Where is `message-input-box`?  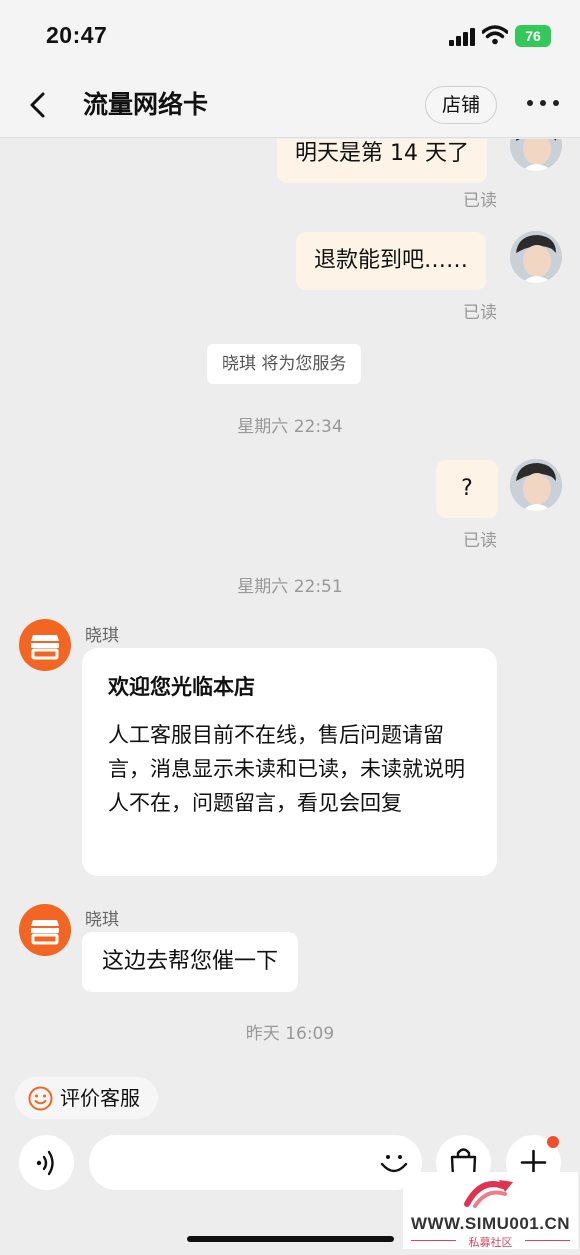
message-input-box is located at coordinates (255, 1162).